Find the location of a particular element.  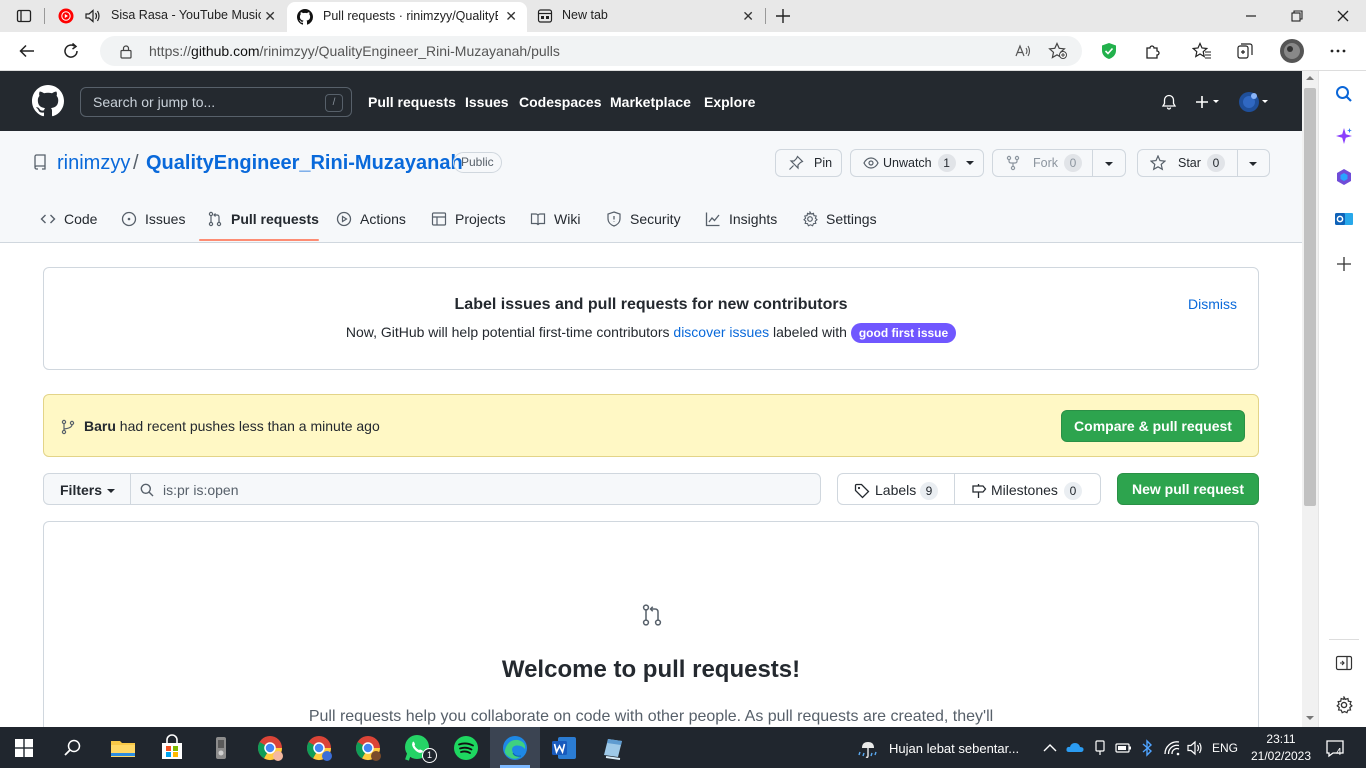

tab-pull-requests: Pull requests is located at coordinates (263, 219).